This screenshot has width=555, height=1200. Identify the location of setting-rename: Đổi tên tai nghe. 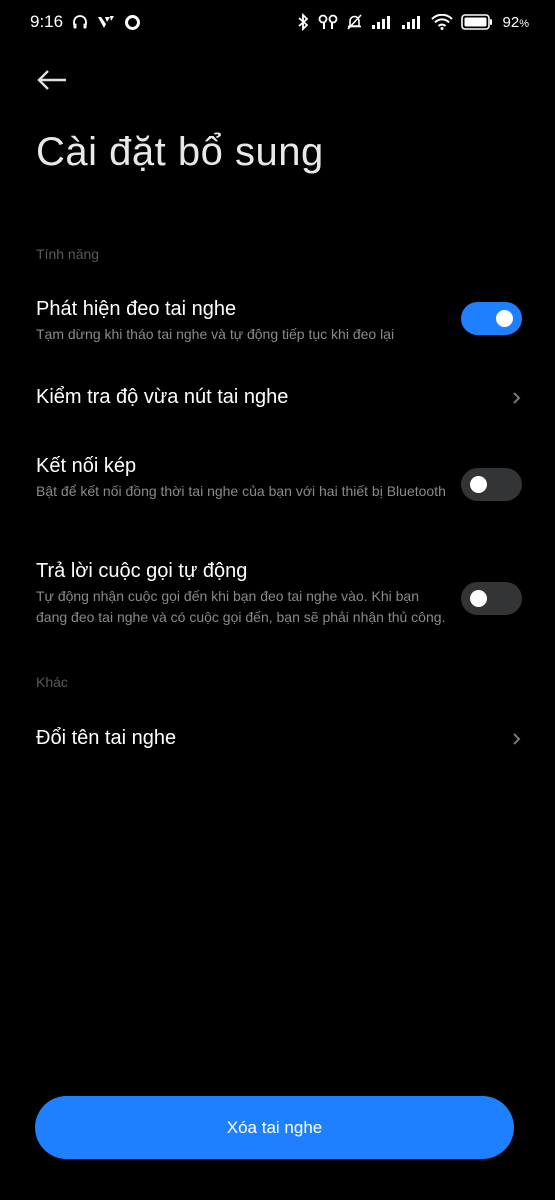
(280, 741).